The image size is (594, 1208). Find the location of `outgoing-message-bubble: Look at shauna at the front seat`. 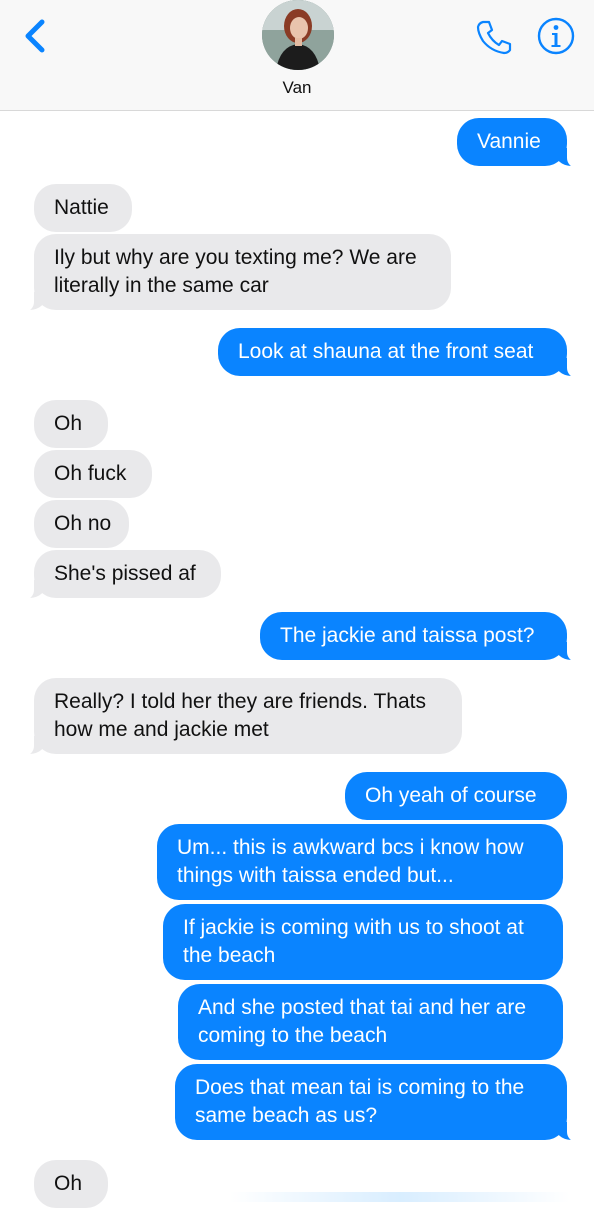

outgoing-message-bubble: Look at shauna at the front seat is located at coordinates (397, 353).